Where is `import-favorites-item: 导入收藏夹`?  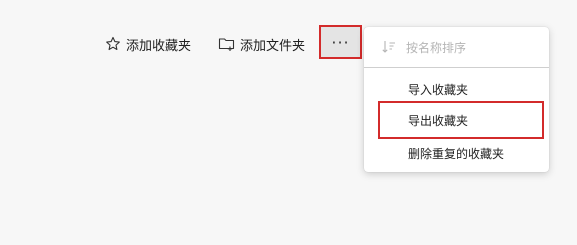
import-favorites-item: 导入收藏夹 is located at coordinates (456, 89).